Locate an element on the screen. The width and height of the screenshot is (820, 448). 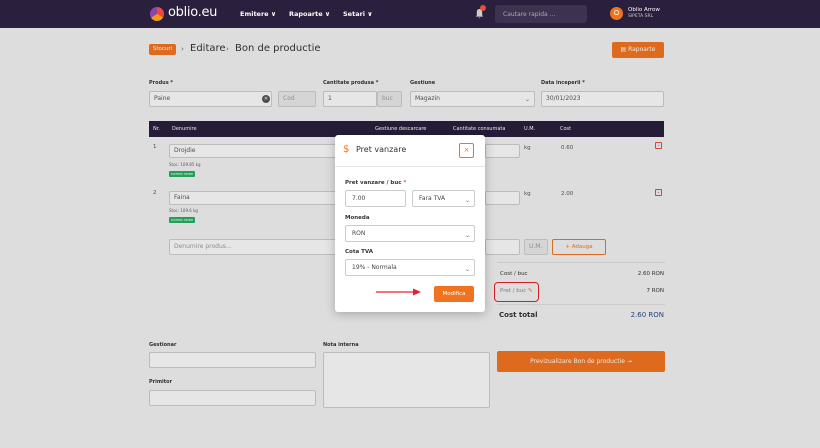
annotation-arrow-icon is located at coordinates (398, 292).